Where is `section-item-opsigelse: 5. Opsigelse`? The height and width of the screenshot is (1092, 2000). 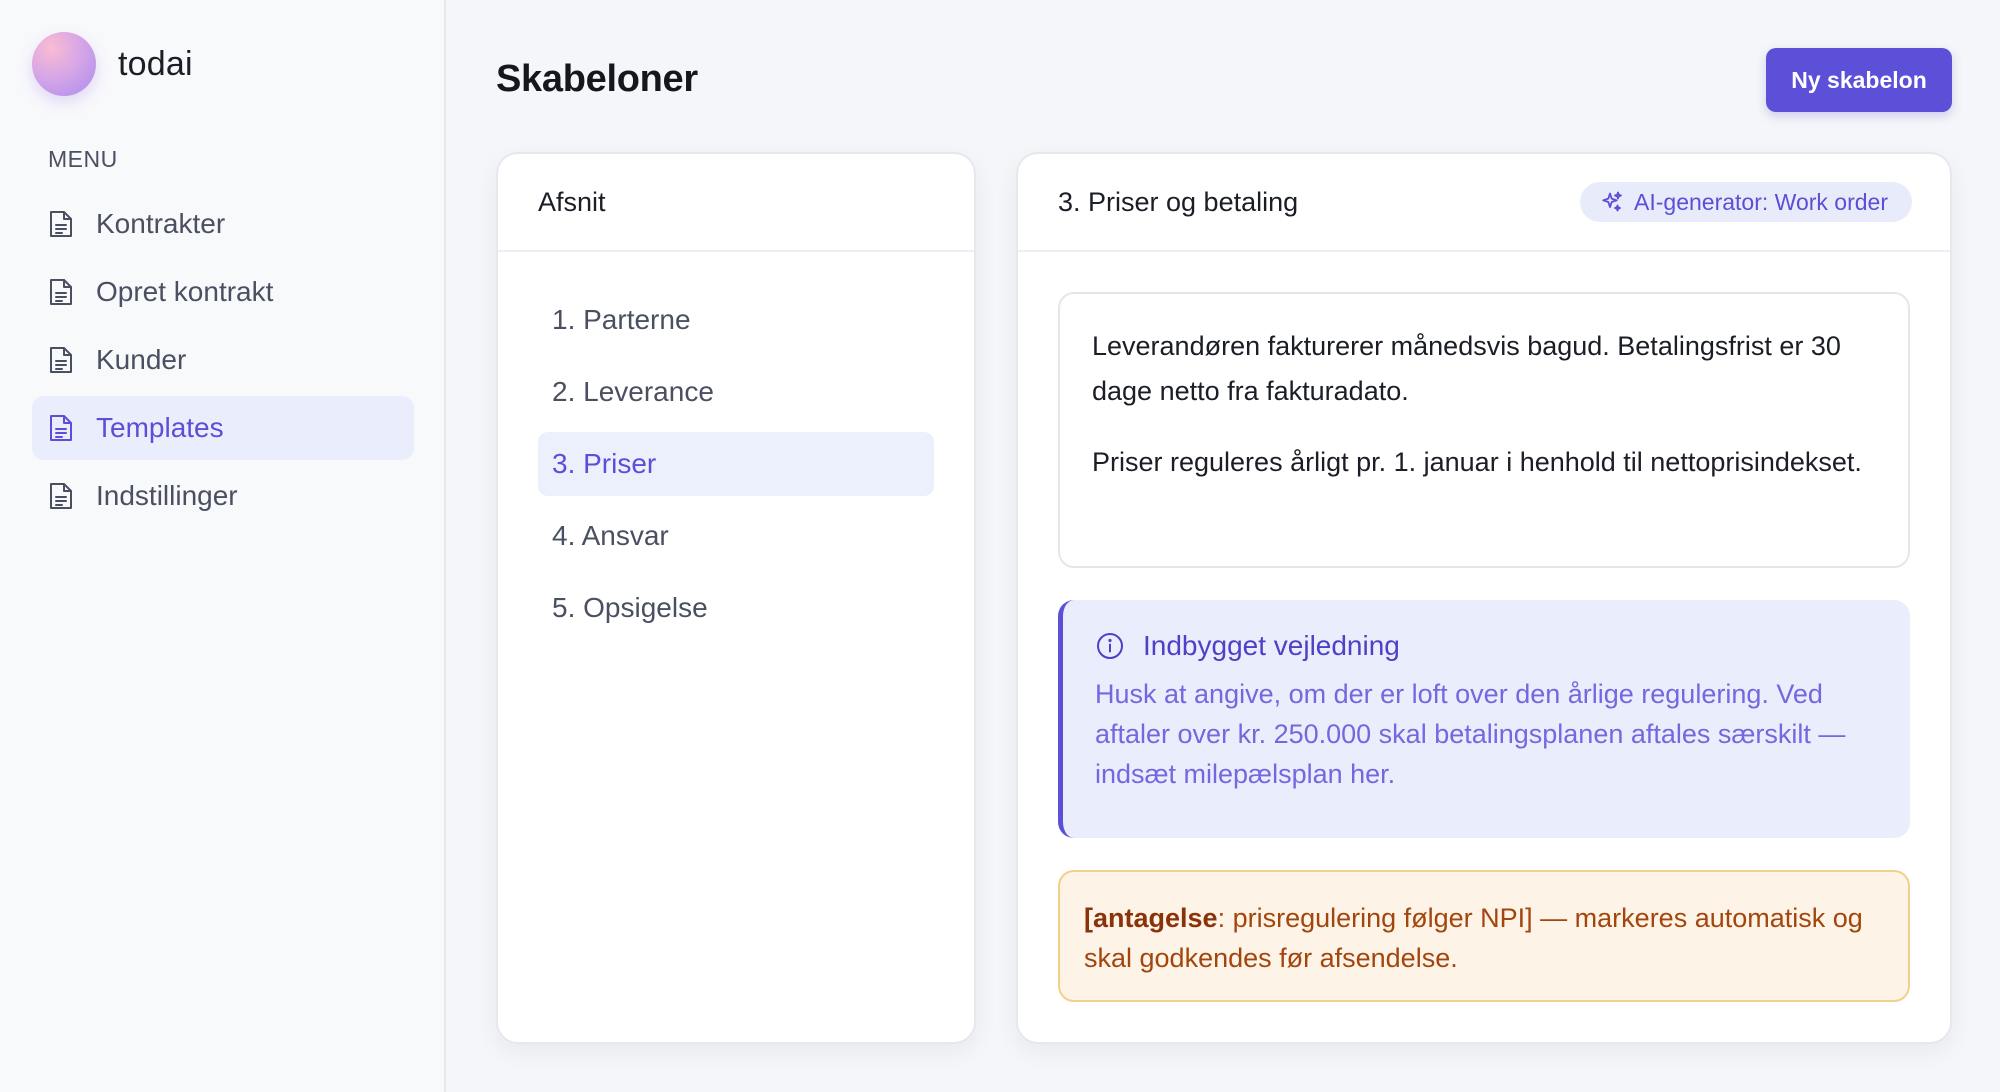
section-item-opsigelse: 5. Opsigelse is located at coordinates (736, 608).